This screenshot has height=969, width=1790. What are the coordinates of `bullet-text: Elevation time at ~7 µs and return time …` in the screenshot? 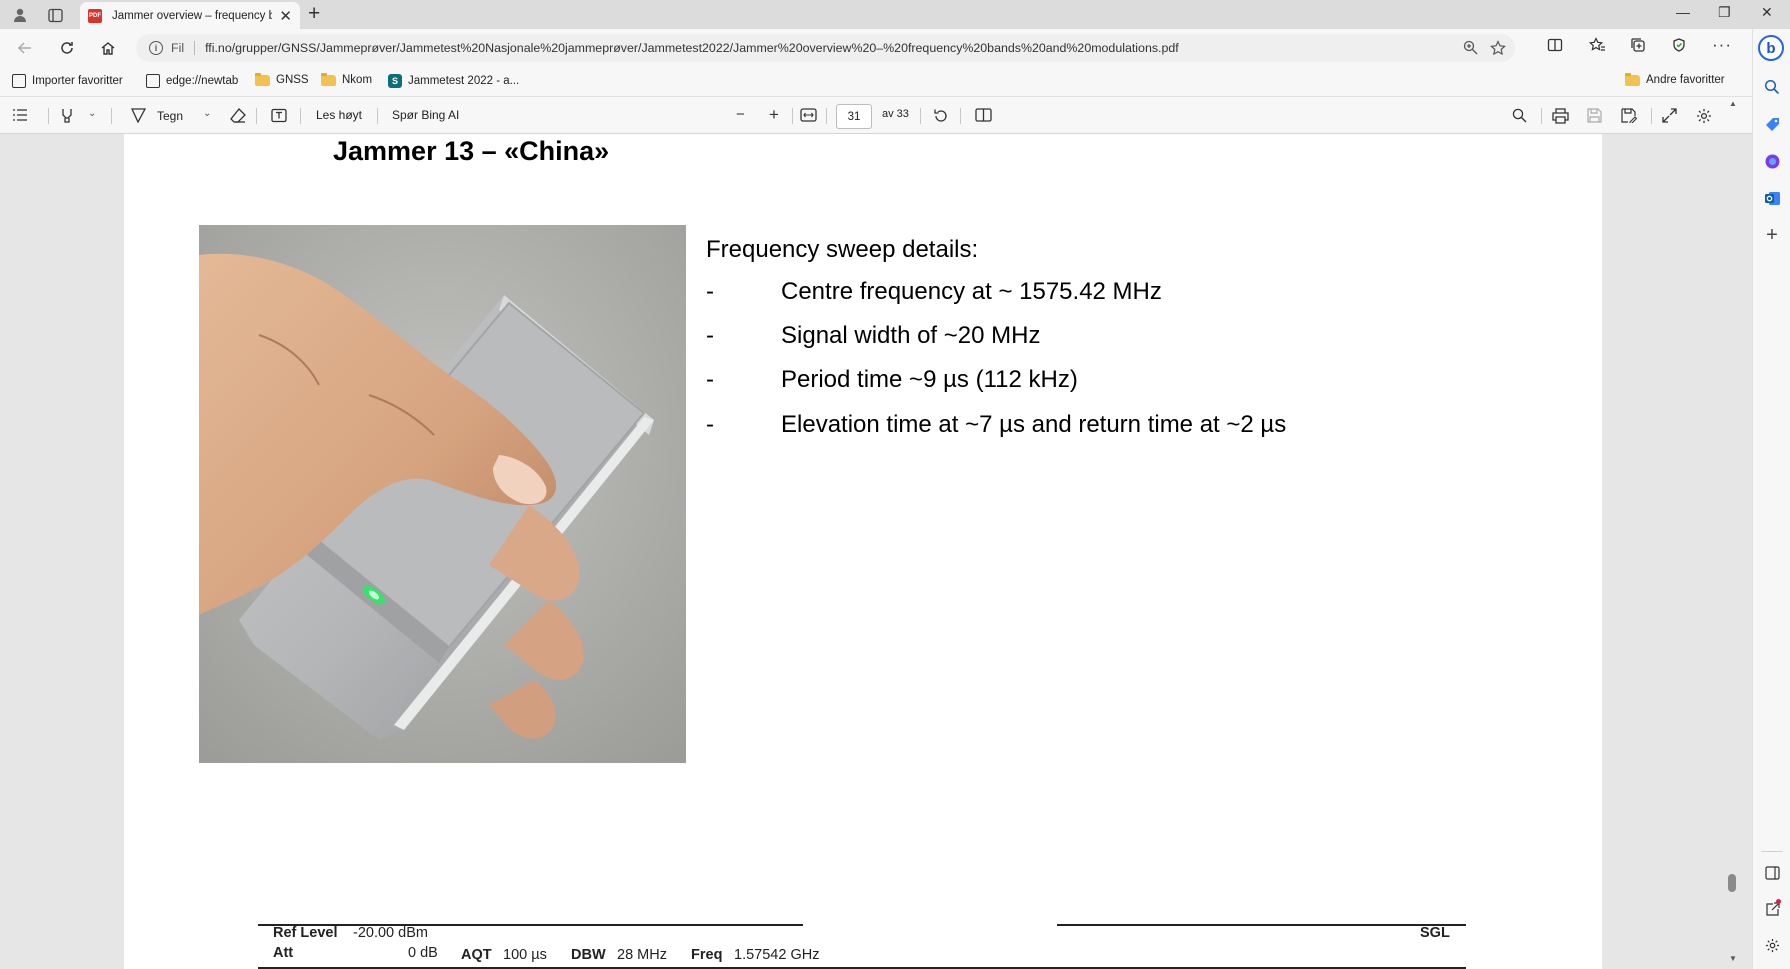 It's located at (1034, 424).